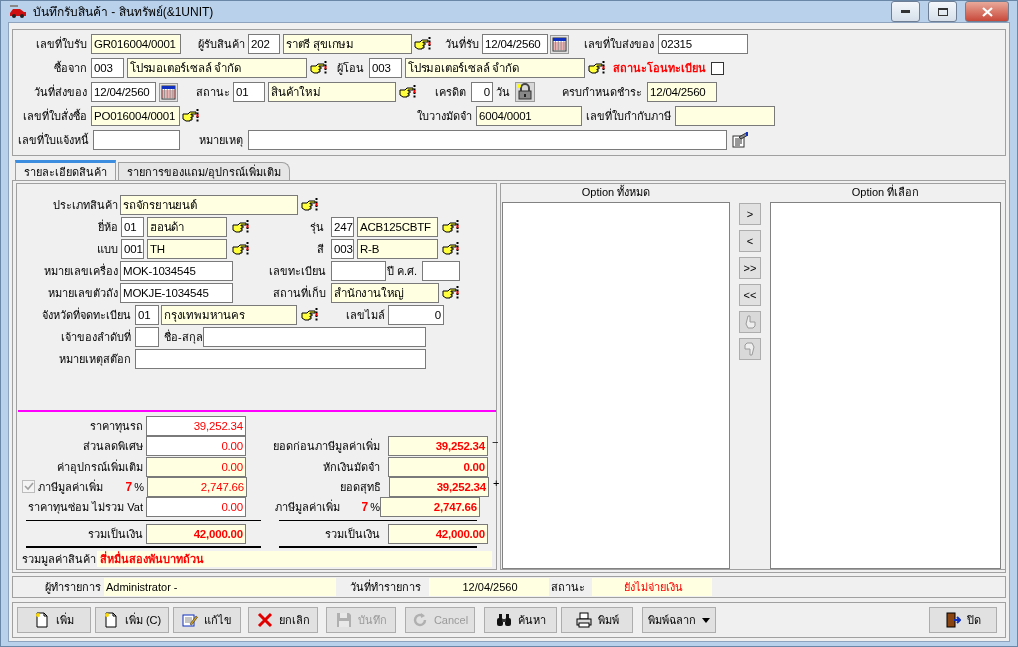 The width and height of the screenshot is (1018, 647). Describe the element at coordinates (294, 559) in the screenshot. I see `amount-in-words: สี่หมื่นสองพันบาทถ้วน` at that location.